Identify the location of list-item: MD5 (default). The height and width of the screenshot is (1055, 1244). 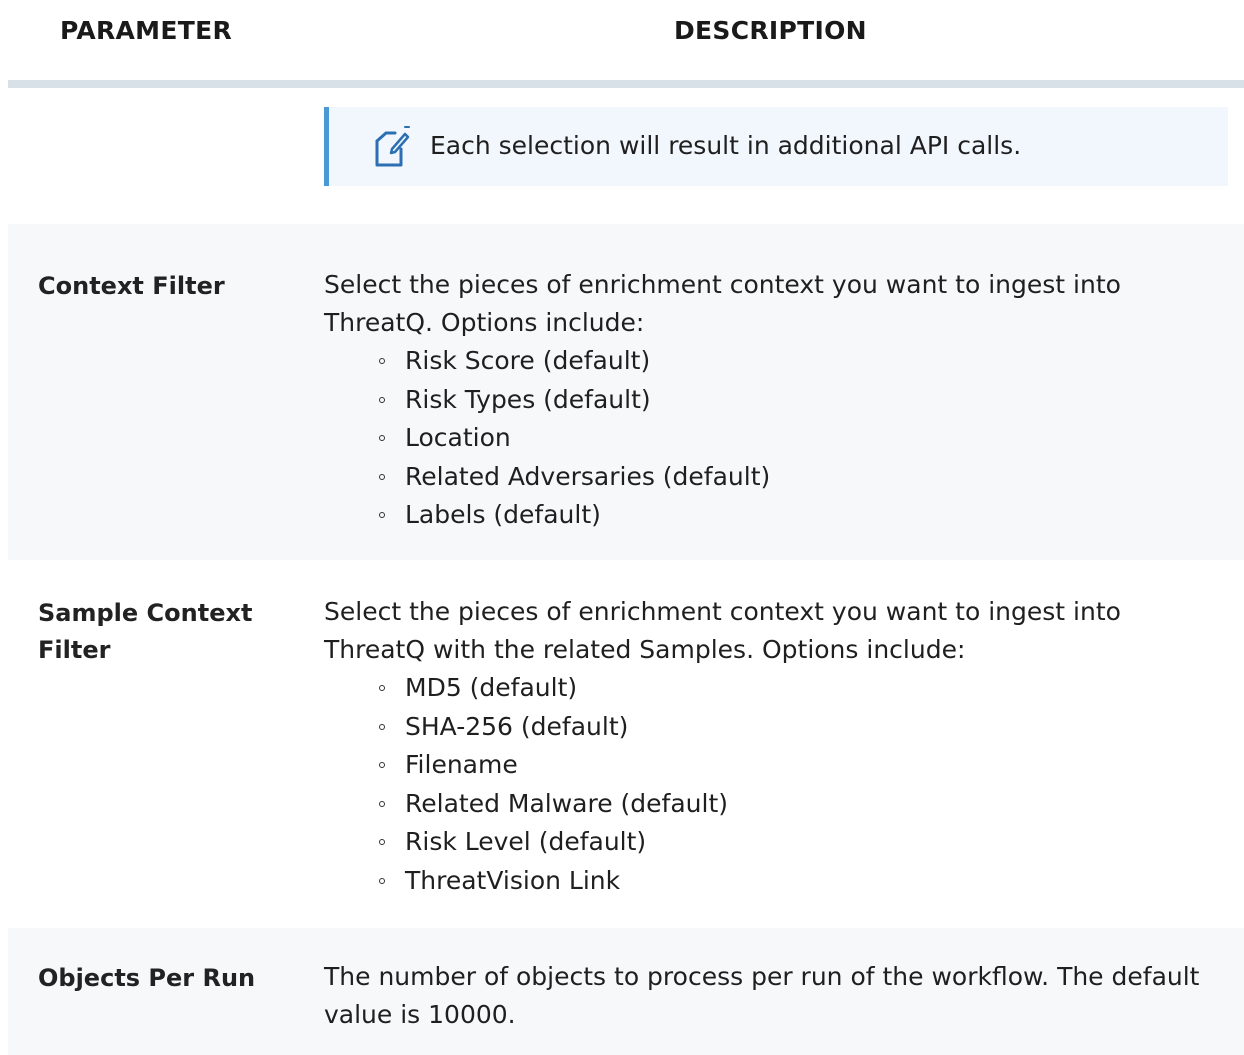
(790, 688).